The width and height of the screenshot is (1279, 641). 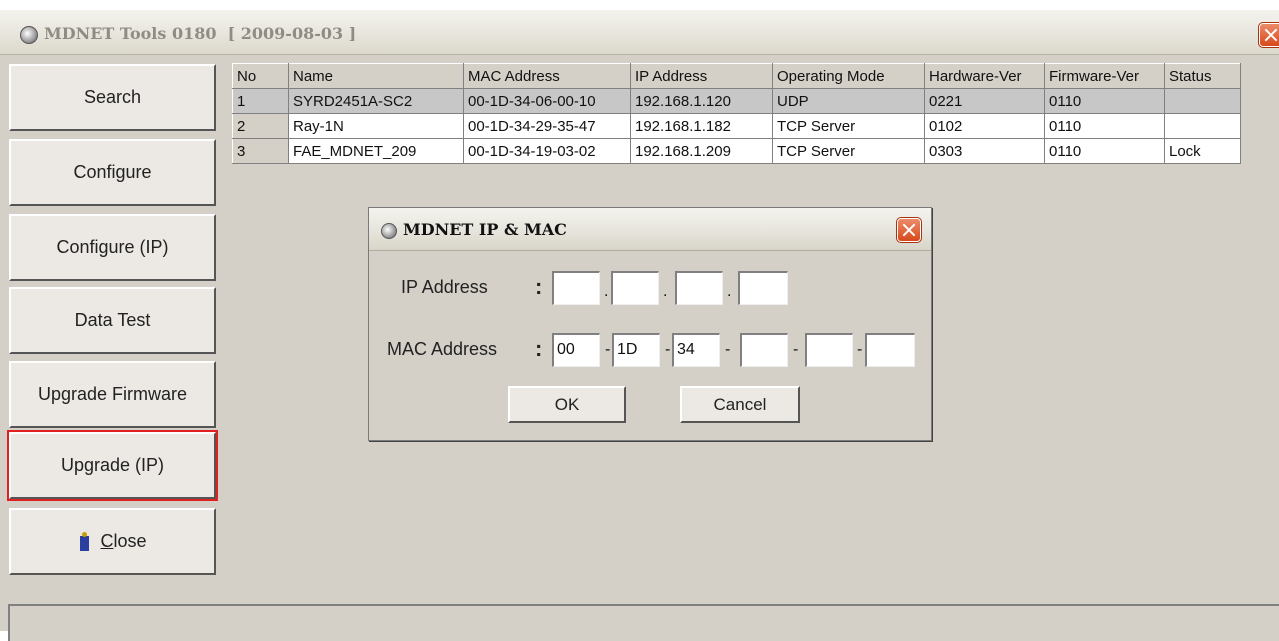 What do you see at coordinates (650, 229) in the screenshot?
I see `dialog-title-bar: MDNET IP & MAC` at bounding box center [650, 229].